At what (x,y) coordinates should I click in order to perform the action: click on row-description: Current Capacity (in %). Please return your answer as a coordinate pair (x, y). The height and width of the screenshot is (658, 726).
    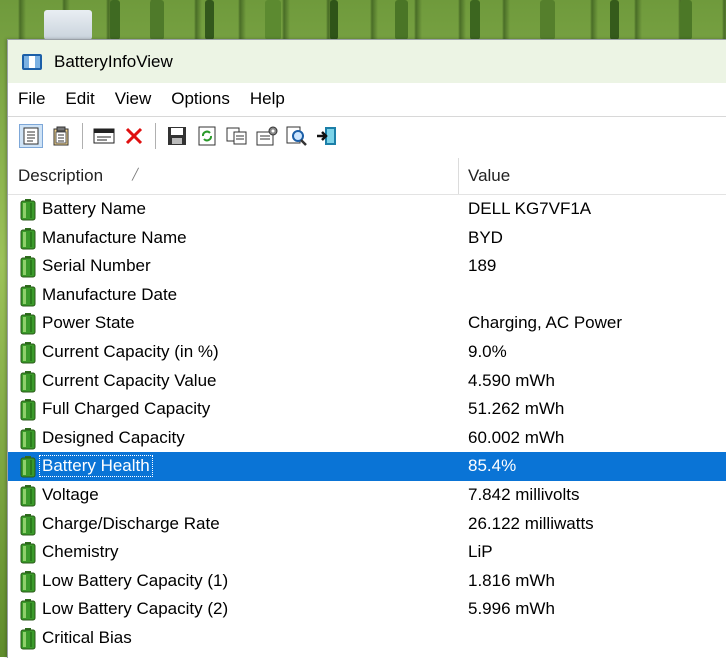
    Looking at the image, I should click on (130, 351).